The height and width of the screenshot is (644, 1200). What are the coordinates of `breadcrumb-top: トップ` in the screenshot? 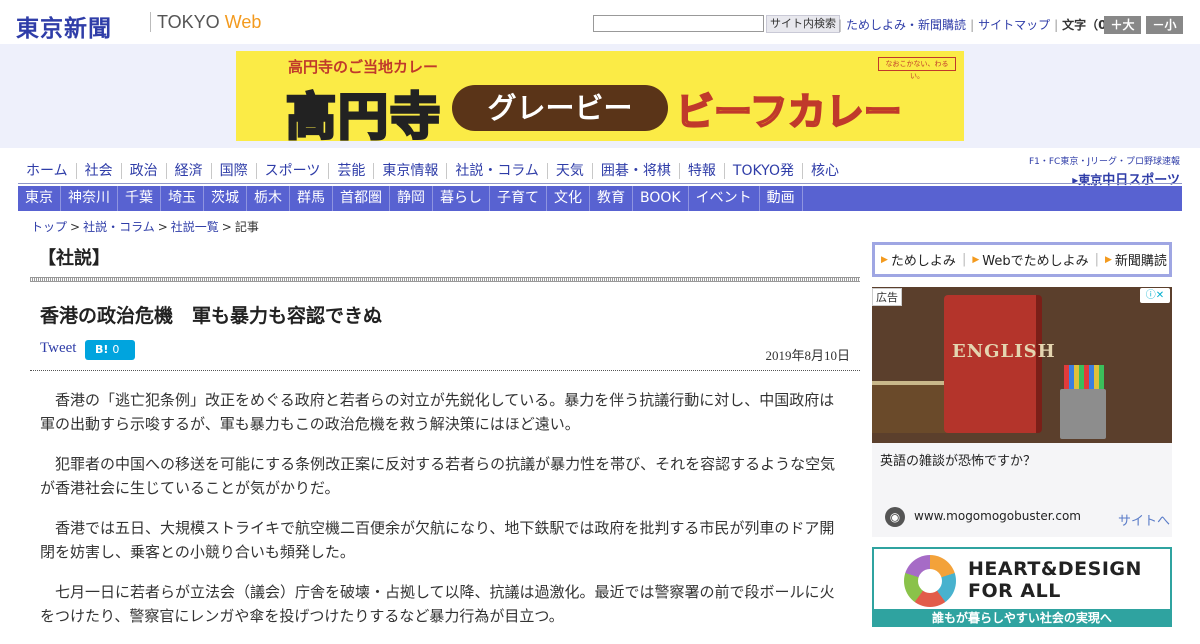 It's located at (49, 227).